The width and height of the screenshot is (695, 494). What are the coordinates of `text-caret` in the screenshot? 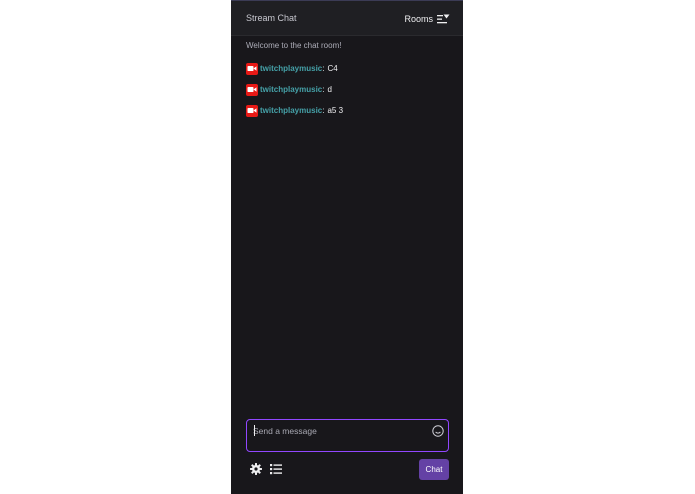 It's located at (254, 430).